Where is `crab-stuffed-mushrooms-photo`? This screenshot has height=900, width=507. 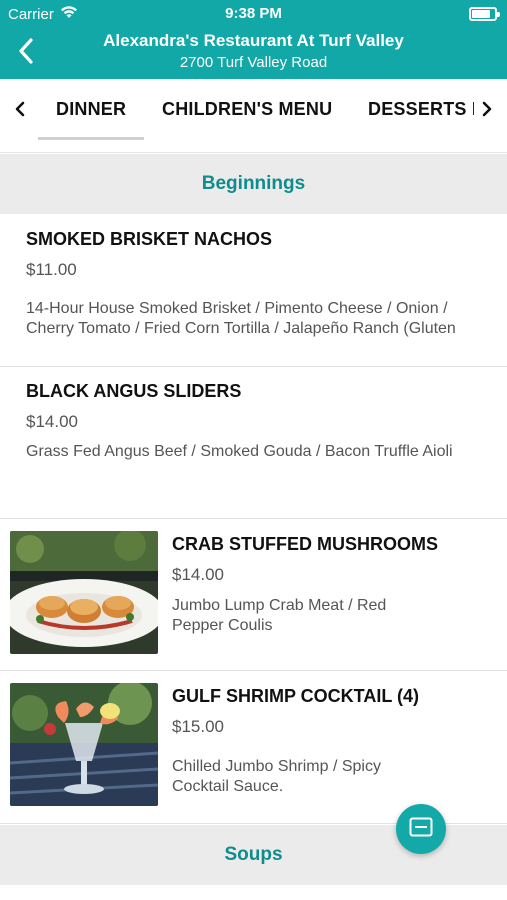 crab-stuffed-mushrooms-photo is located at coordinates (84, 592).